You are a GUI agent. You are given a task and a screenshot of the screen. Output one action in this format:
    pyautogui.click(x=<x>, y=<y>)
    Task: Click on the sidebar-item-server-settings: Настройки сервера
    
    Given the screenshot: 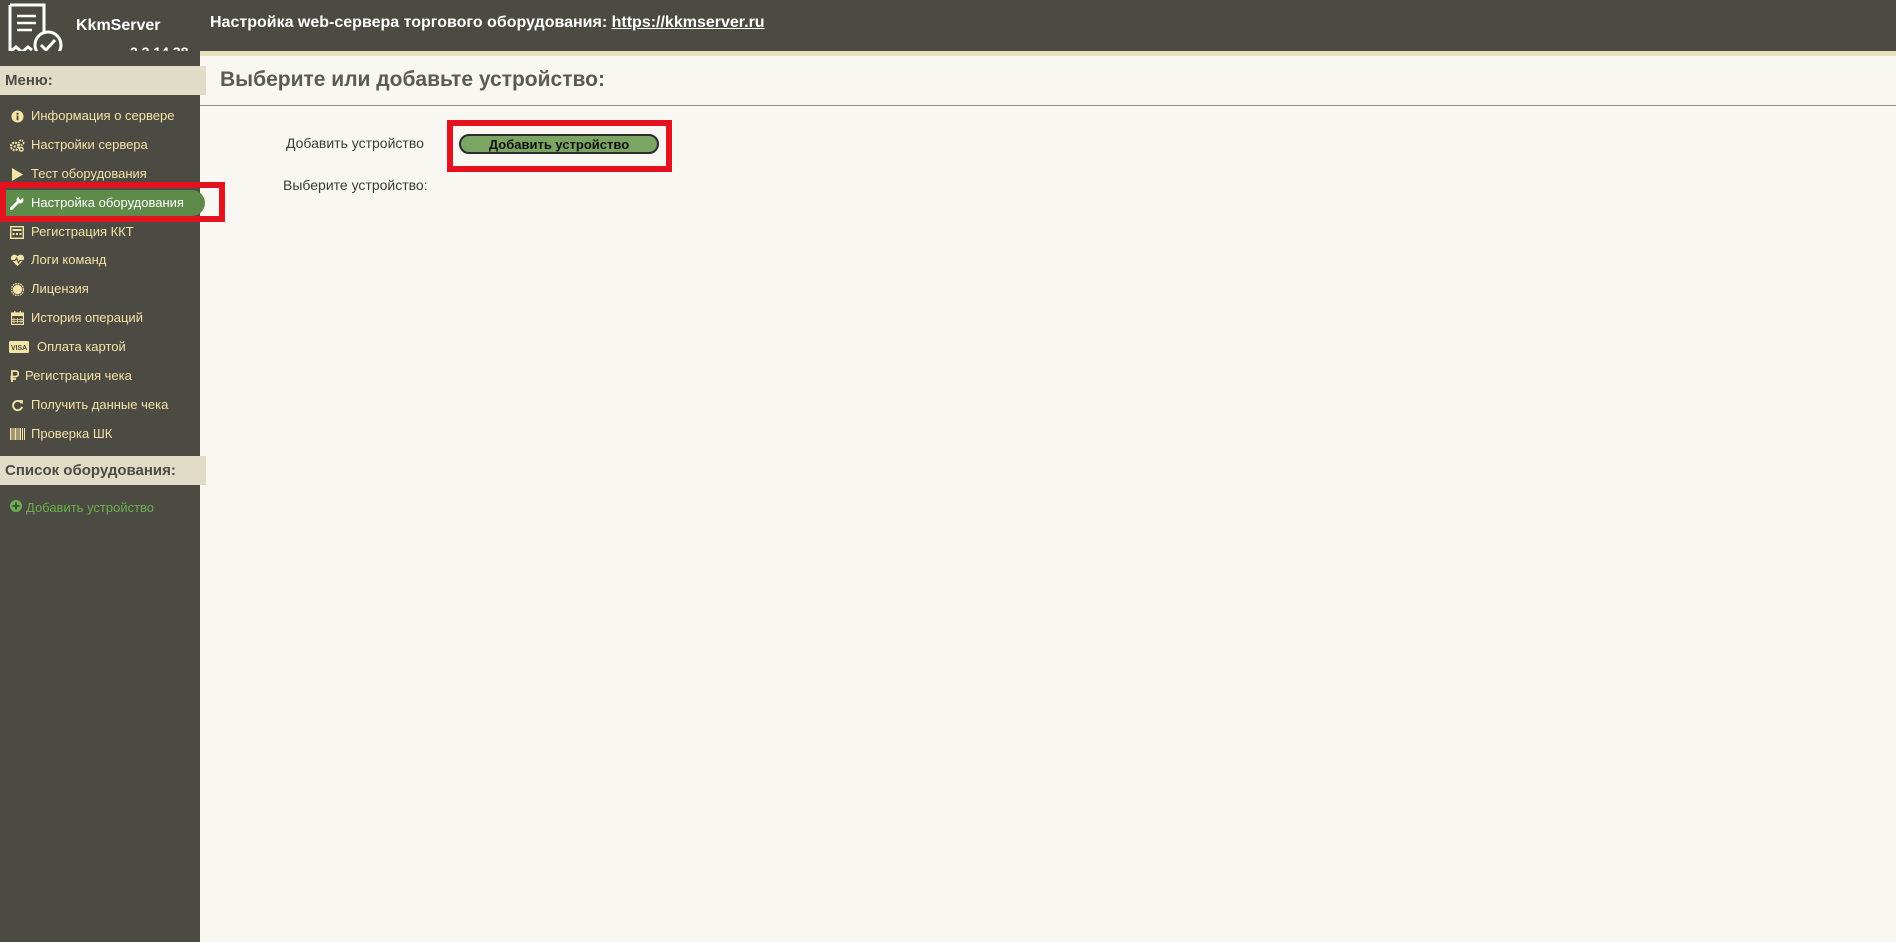 What is the action you would take?
    pyautogui.click(x=100, y=145)
    